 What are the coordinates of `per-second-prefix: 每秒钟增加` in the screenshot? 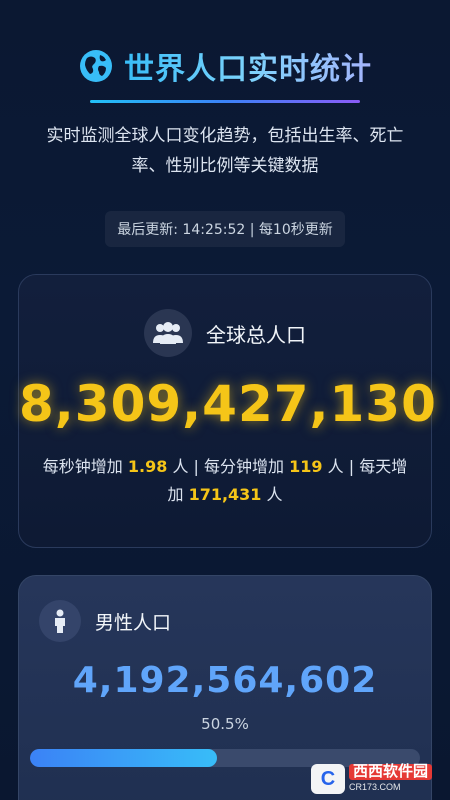 It's located at (82, 466).